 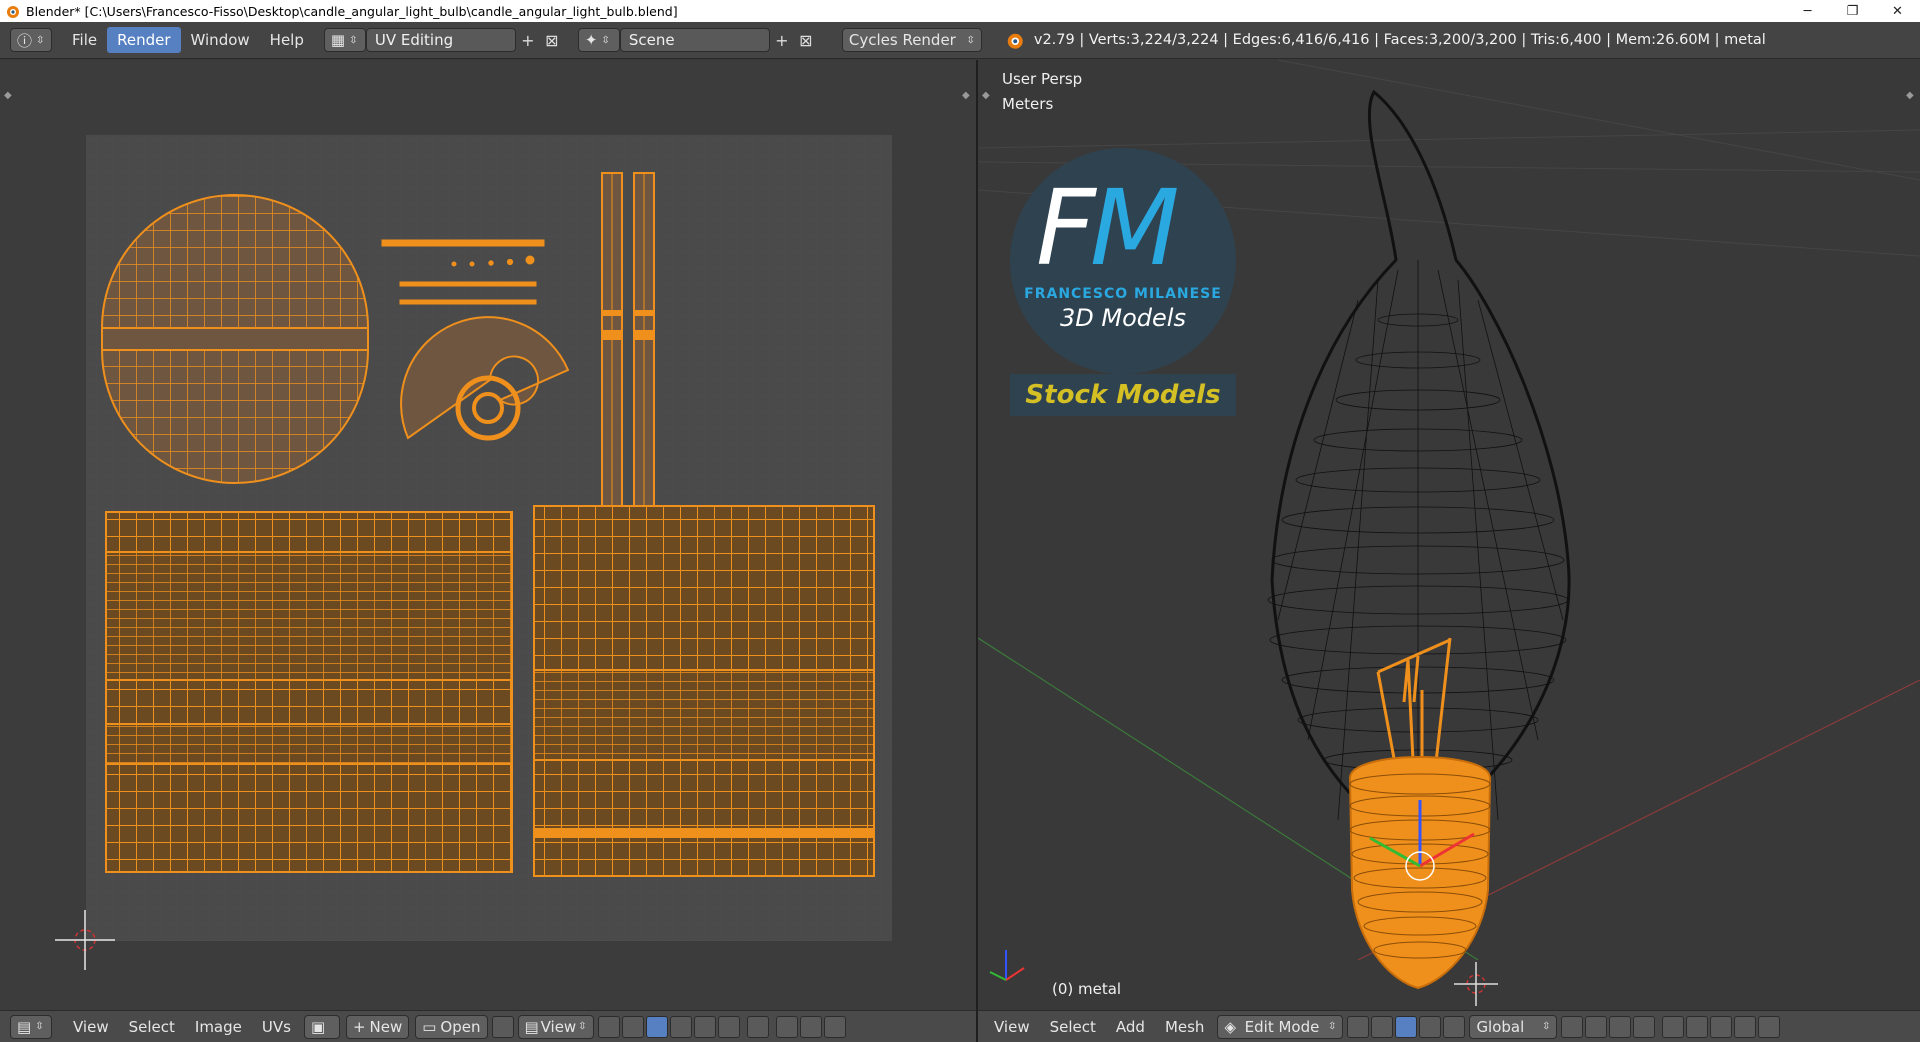 I want to click on render-preview-icon, so click(x=1745, y=1026).